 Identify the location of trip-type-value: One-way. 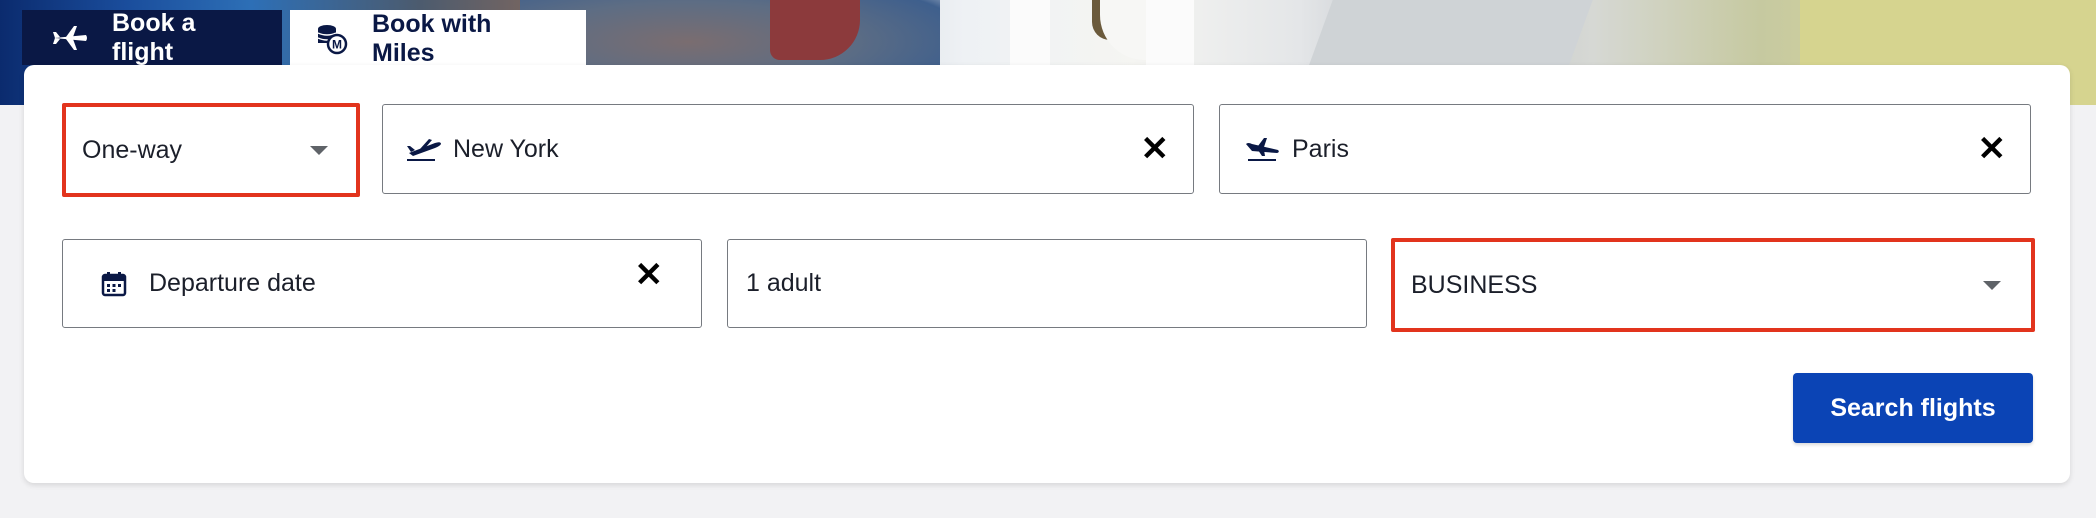
(132, 149).